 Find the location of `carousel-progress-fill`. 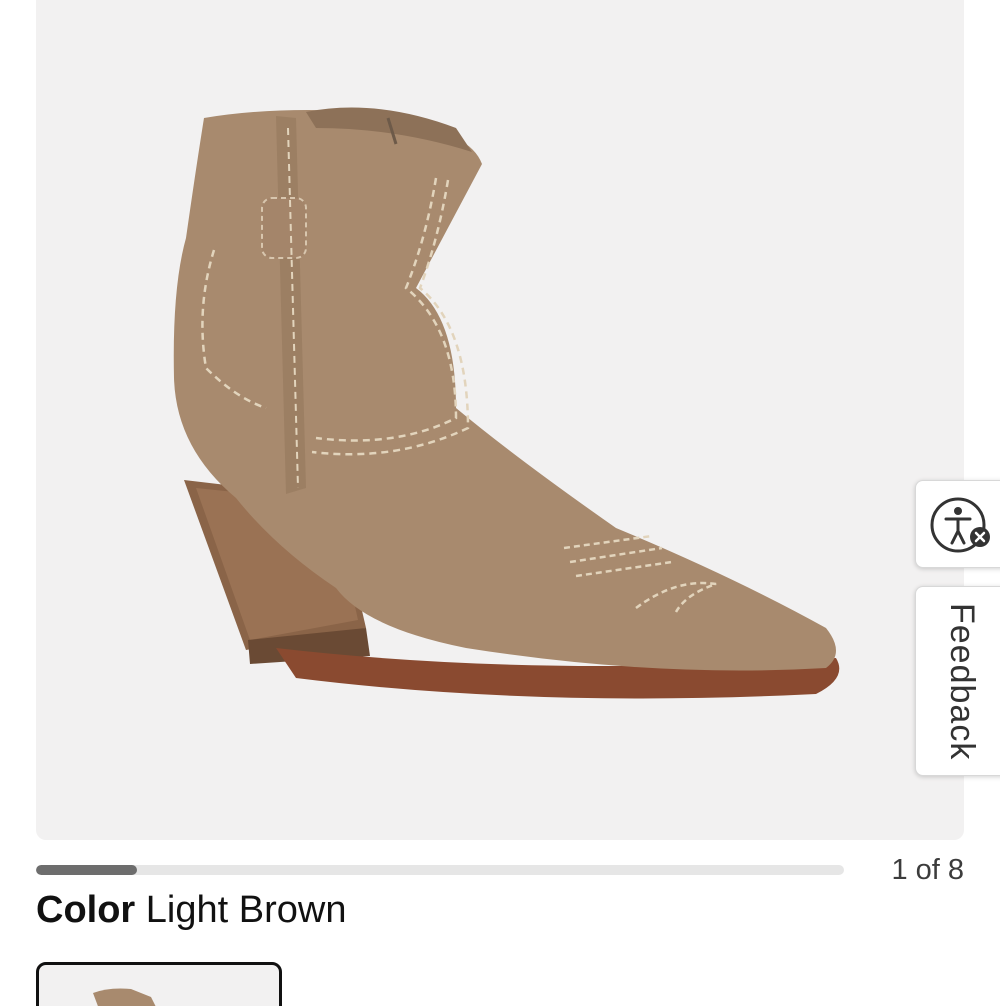

carousel-progress-fill is located at coordinates (86, 870).